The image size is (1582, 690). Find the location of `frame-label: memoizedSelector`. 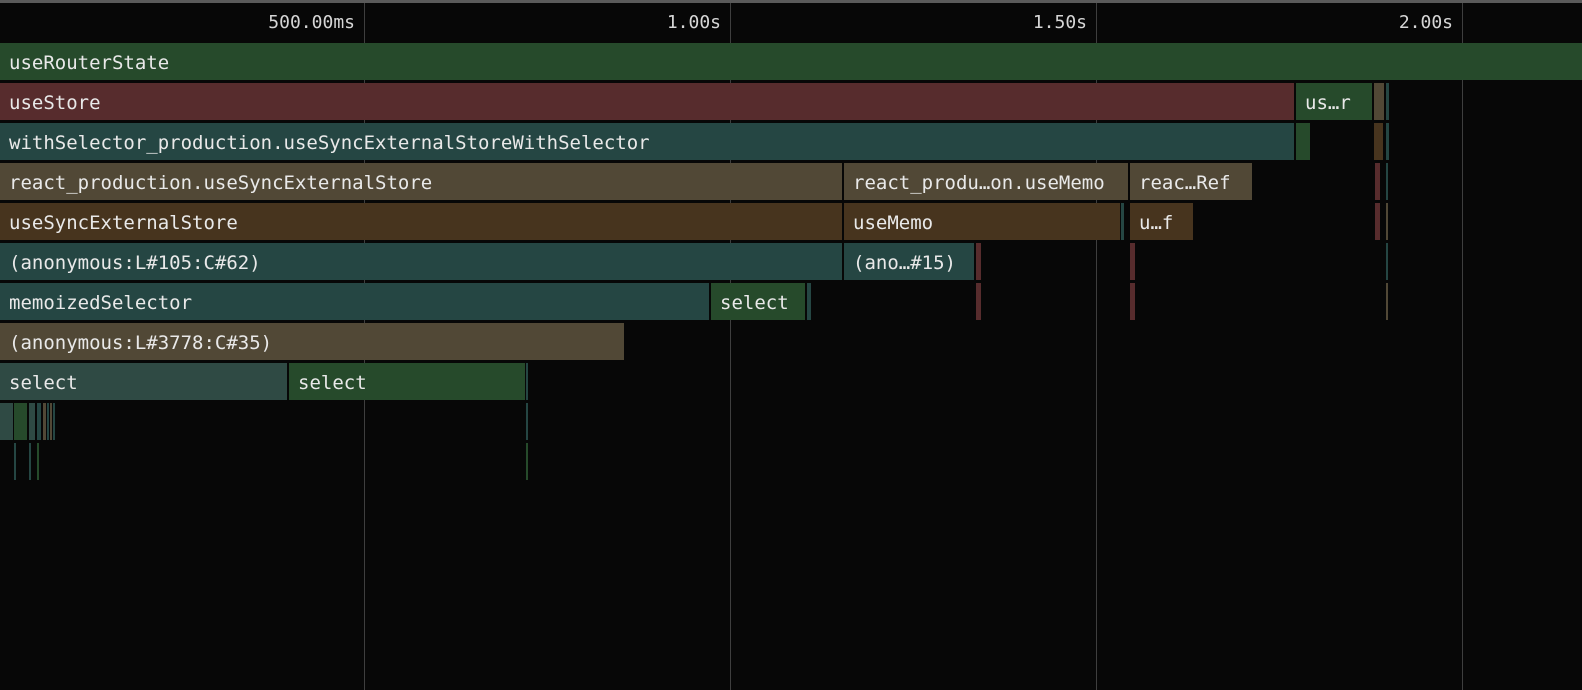

frame-label: memoizedSelector is located at coordinates (101, 303).